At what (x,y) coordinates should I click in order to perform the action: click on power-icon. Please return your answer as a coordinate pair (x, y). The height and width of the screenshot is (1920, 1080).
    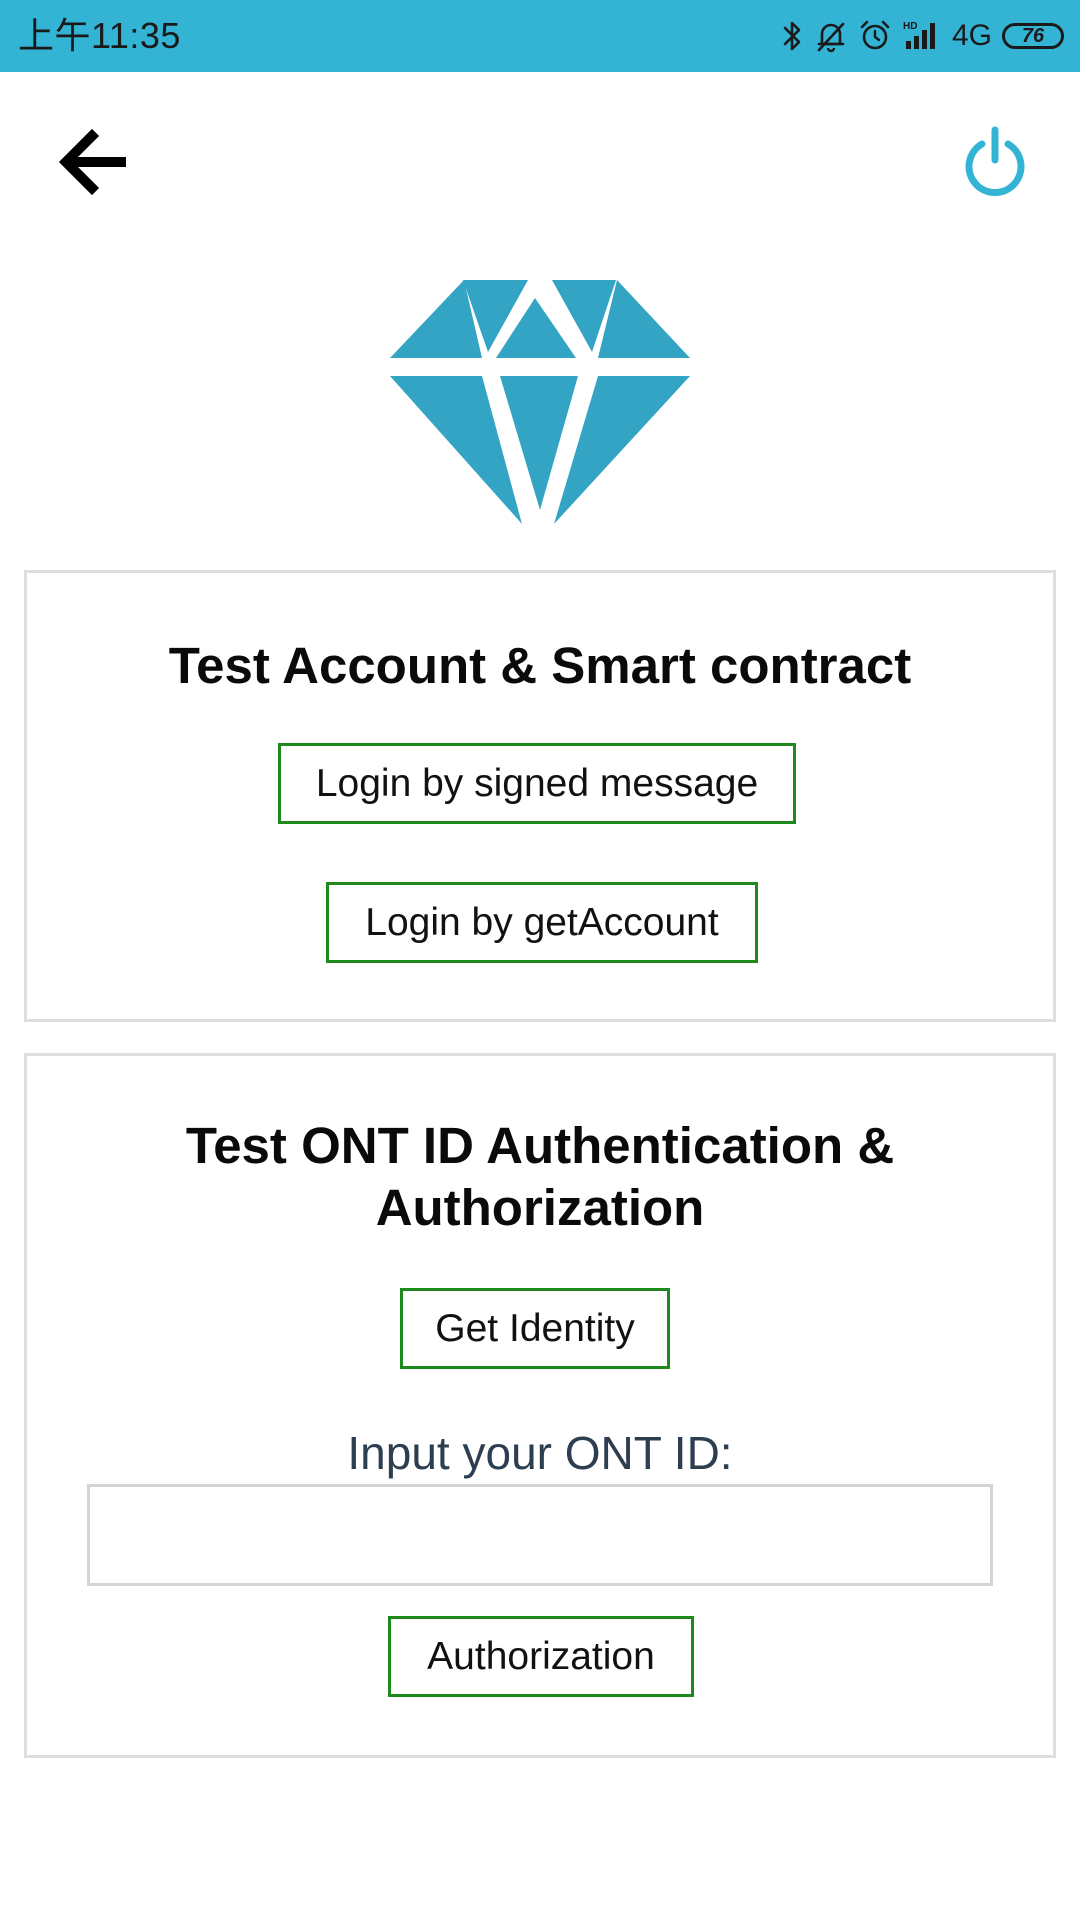
    Looking at the image, I should click on (995, 161).